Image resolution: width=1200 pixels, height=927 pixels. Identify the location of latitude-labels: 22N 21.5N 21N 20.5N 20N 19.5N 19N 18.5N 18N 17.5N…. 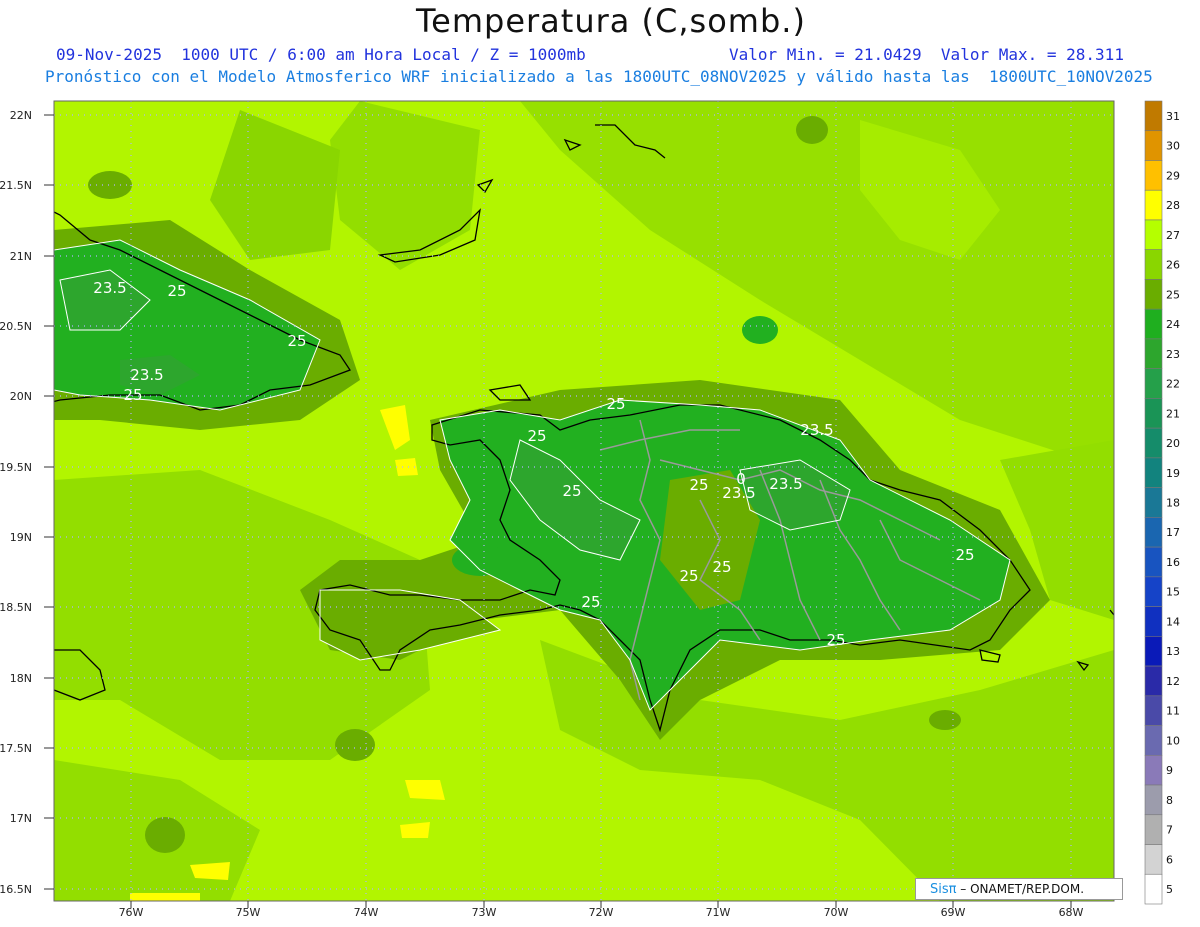
(27, 502).